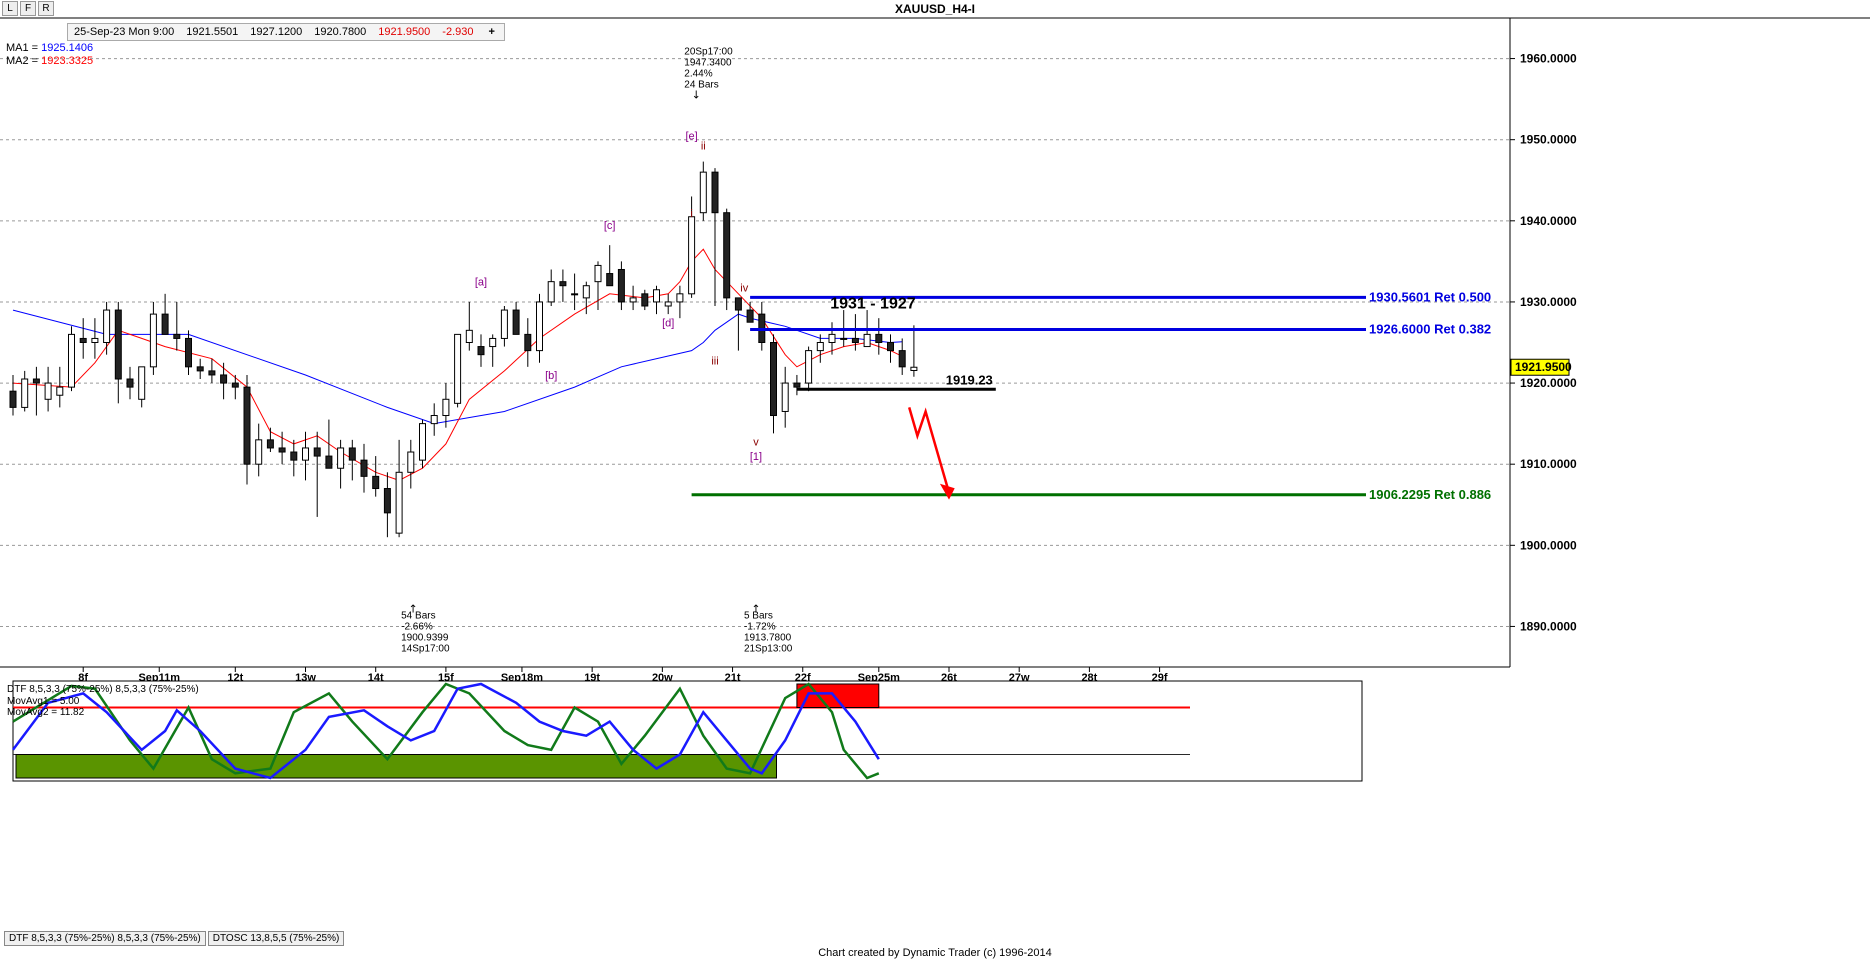  What do you see at coordinates (1548, 626) in the screenshot?
I see `y-tick-label: 1890.0000` at bounding box center [1548, 626].